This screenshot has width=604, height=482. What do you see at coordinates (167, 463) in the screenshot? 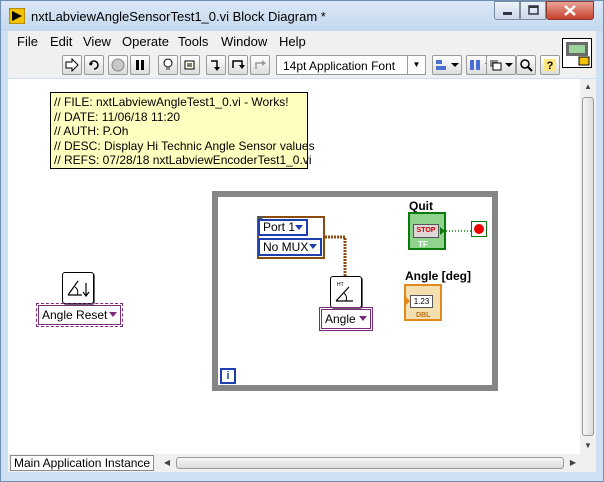
I see `scroll-left-icon: ◀` at bounding box center [167, 463].